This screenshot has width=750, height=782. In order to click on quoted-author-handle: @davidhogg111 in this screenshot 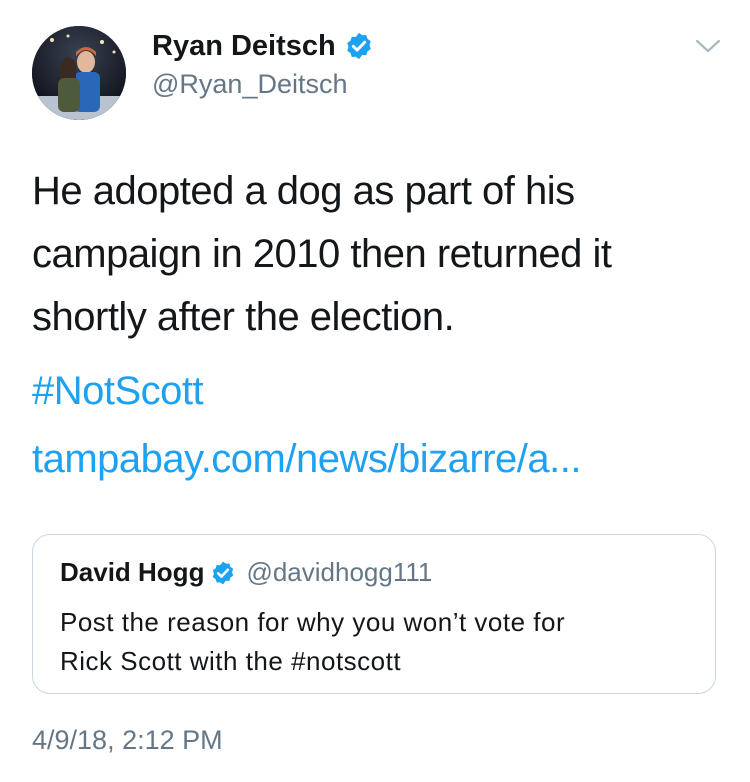, I will do `click(339, 572)`.